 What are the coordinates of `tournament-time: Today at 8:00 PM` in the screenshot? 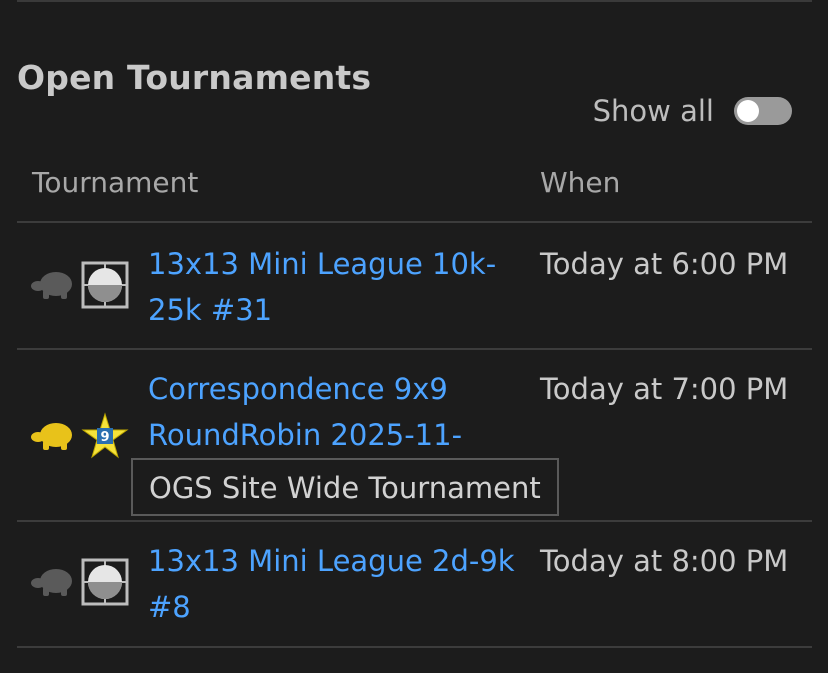 It's located at (664, 561).